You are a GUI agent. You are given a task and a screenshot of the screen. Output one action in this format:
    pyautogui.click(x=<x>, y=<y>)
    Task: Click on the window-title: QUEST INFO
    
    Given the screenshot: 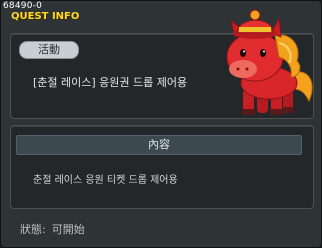 What is the action you would take?
    pyautogui.click(x=45, y=16)
    